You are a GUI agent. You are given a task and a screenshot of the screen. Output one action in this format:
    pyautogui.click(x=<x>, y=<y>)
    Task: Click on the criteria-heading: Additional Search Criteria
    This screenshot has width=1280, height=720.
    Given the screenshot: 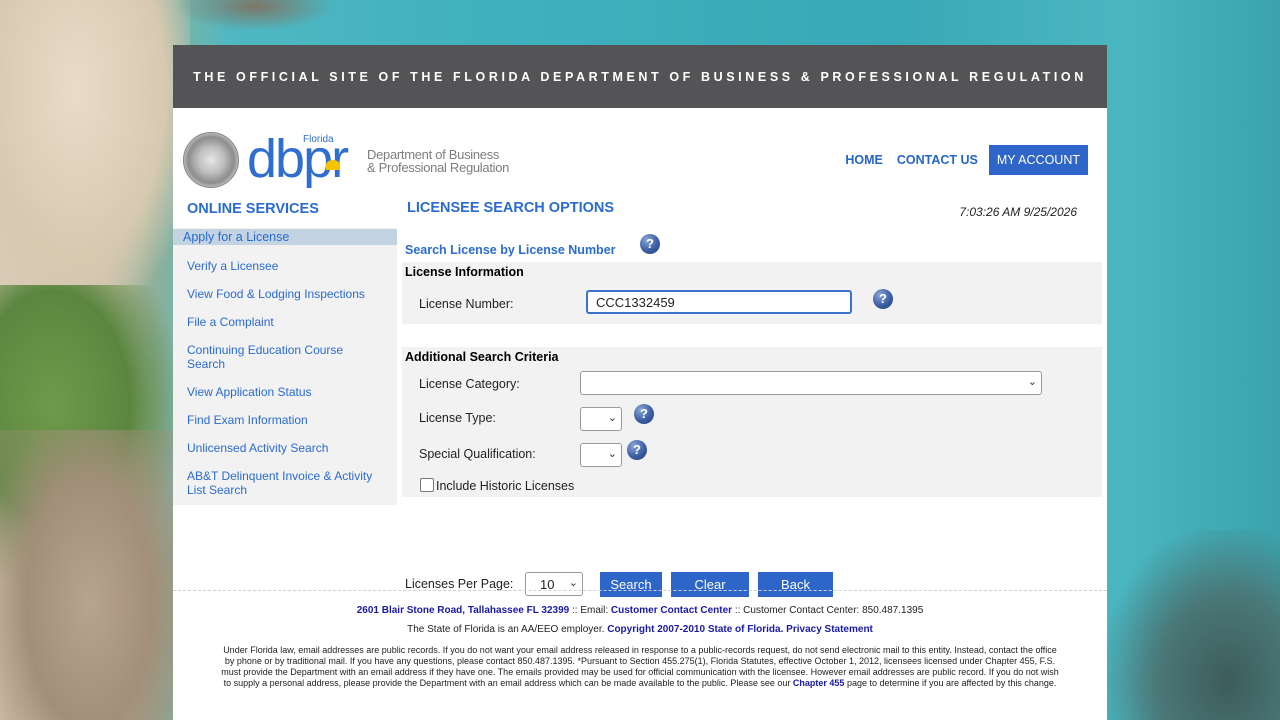 What is the action you would take?
    pyautogui.click(x=482, y=357)
    